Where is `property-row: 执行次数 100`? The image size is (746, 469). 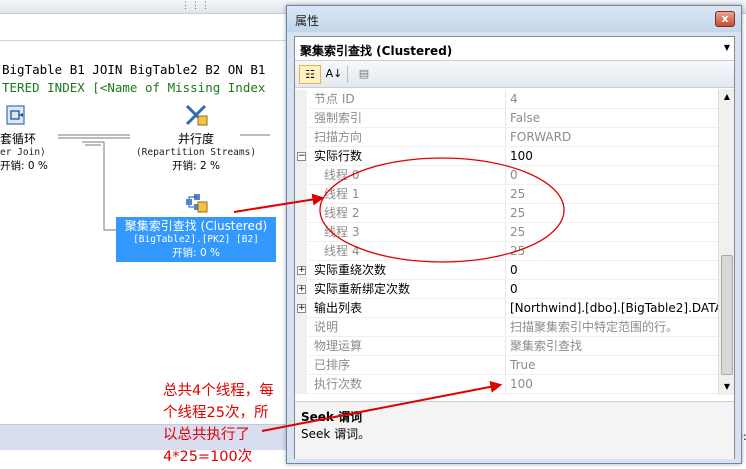
property-row: 执行次数 100 is located at coordinates (506, 384).